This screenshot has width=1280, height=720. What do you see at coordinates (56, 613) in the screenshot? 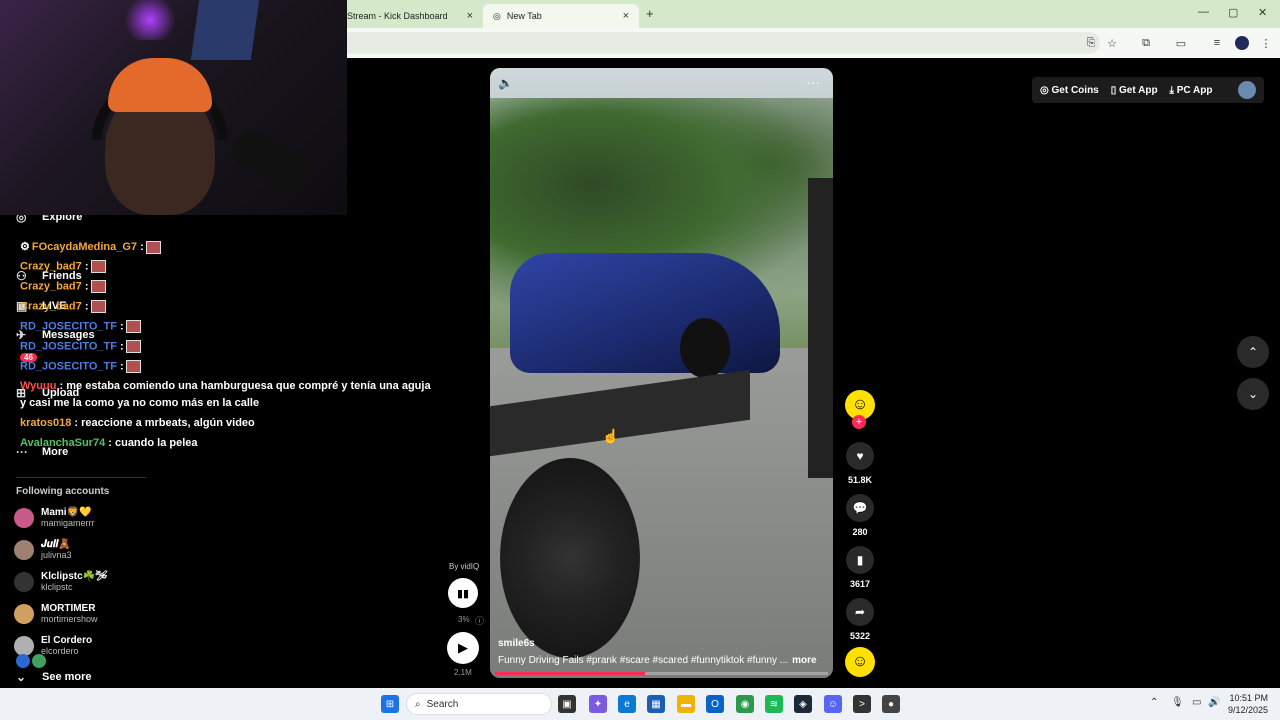
I see `following-account: MORTIMER mortimershow` at bounding box center [56, 613].